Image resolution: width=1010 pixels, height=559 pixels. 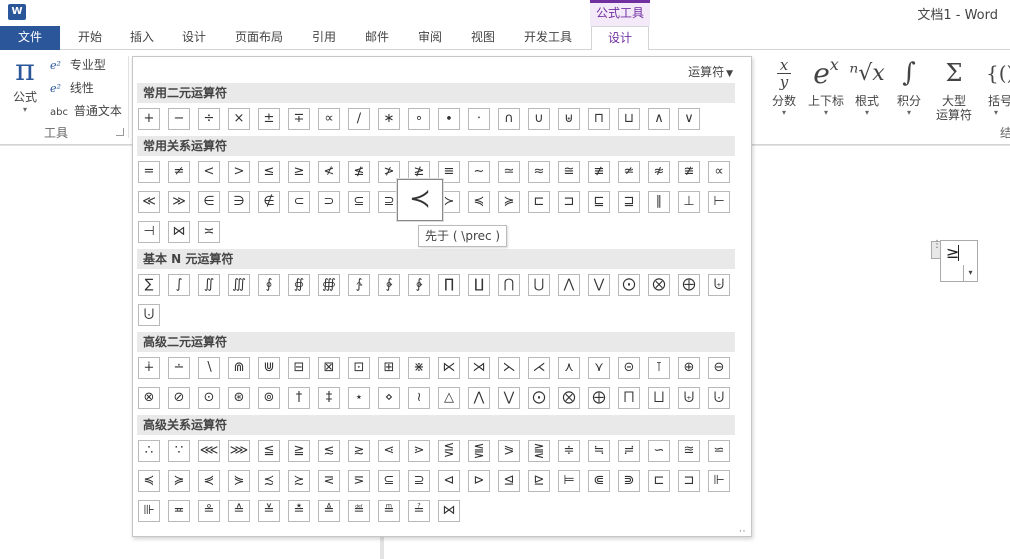 What do you see at coordinates (209, 368) in the screenshot?
I see `symbol-button: ∖` at bounding box center [209, 368].